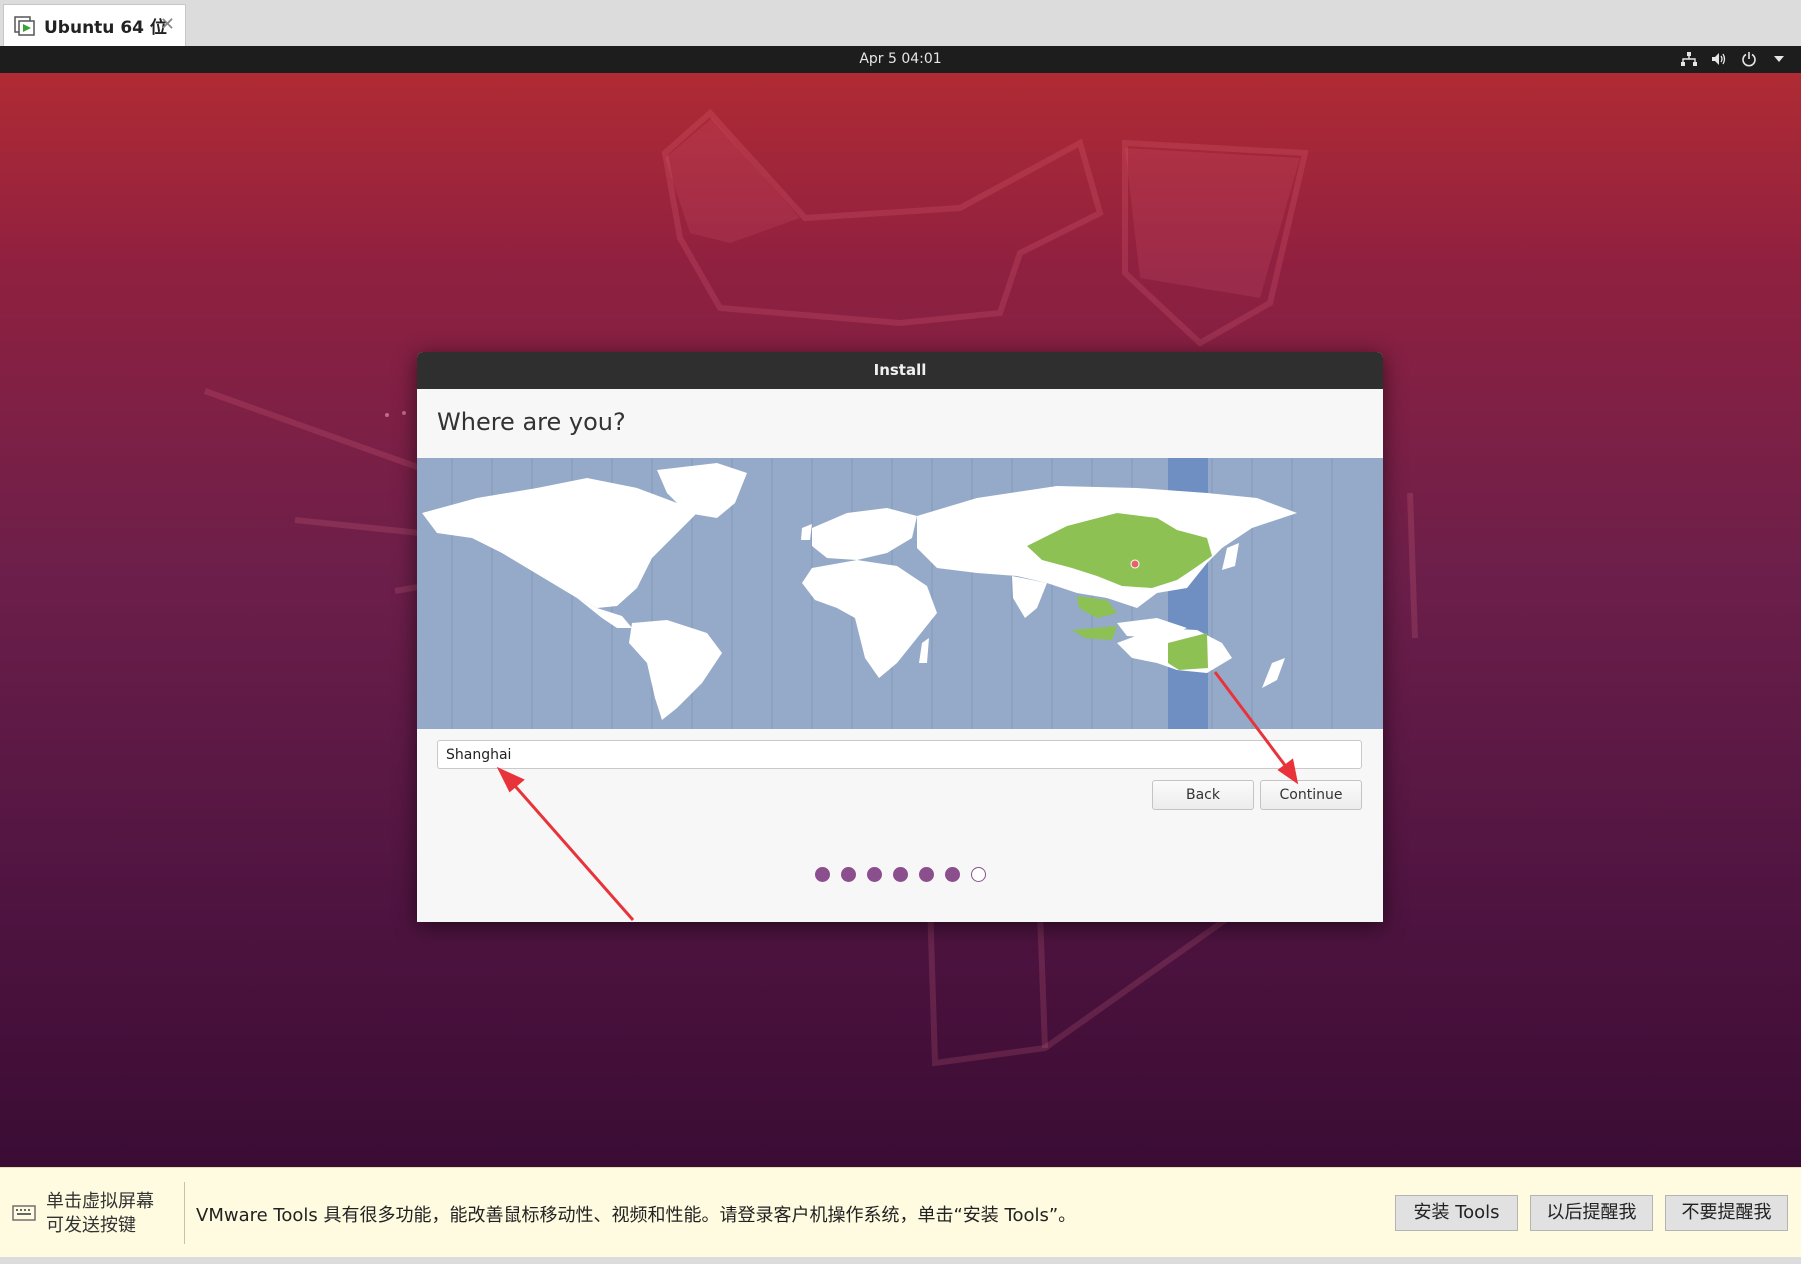 The height and width of the screenshot is (1264, 1801). Describe the element at coordinates (1719, 59) in the screenshot. I see `volume-icon` at that location.